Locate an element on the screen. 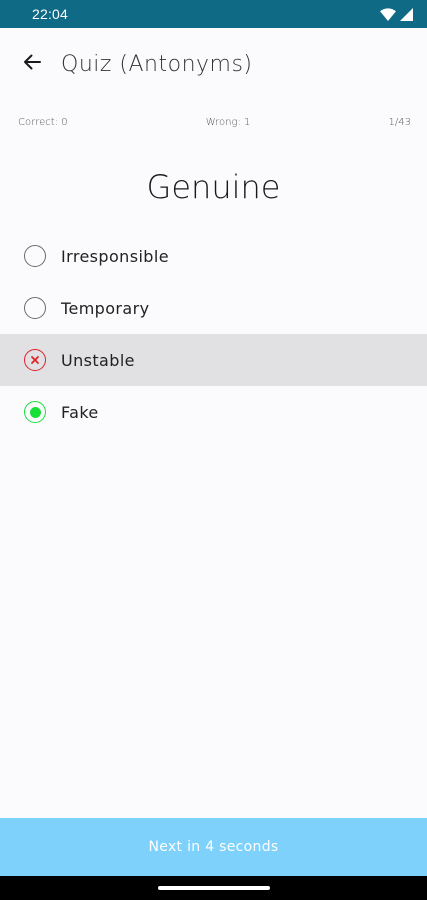 The image size is (427, 900). signal-icon is located at coordinates (406, 14).